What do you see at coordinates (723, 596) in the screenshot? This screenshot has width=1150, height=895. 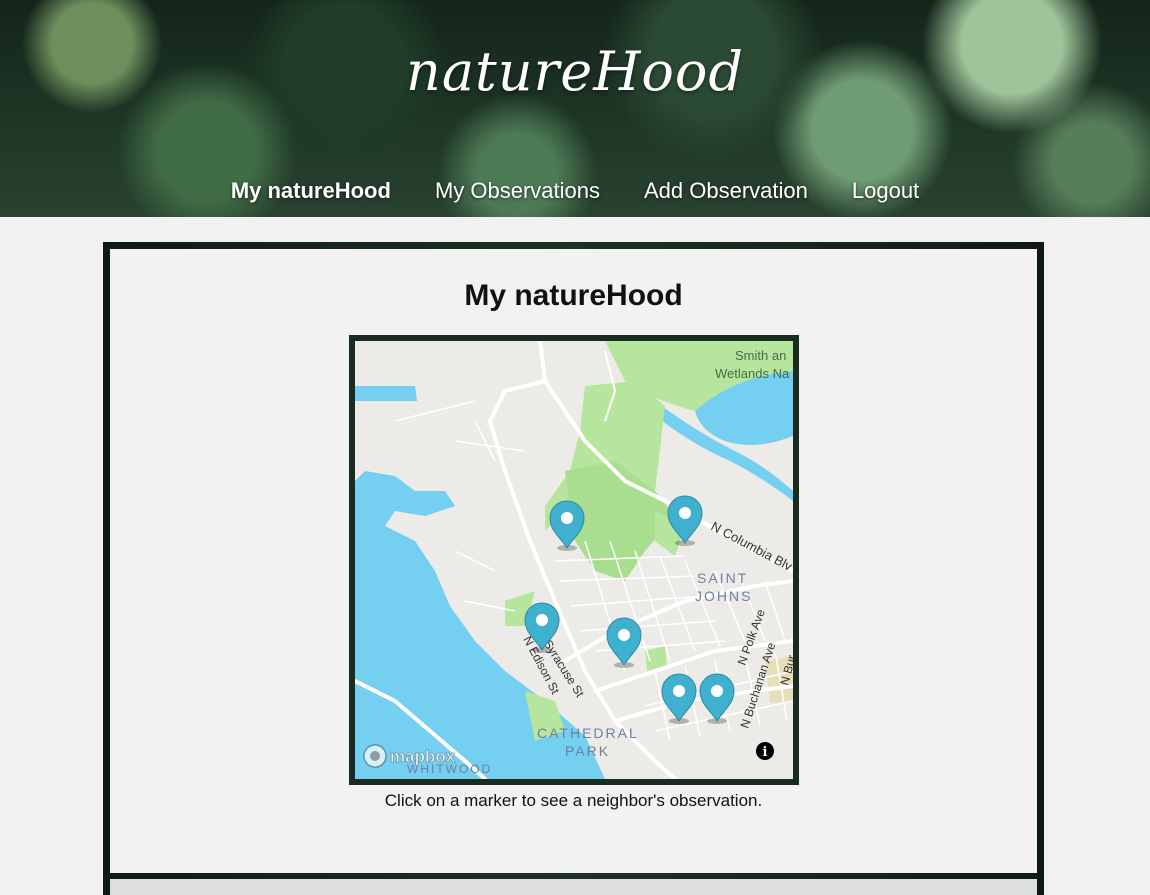 I see `label-johns: JOHNS` at bounding box center [723, 596].